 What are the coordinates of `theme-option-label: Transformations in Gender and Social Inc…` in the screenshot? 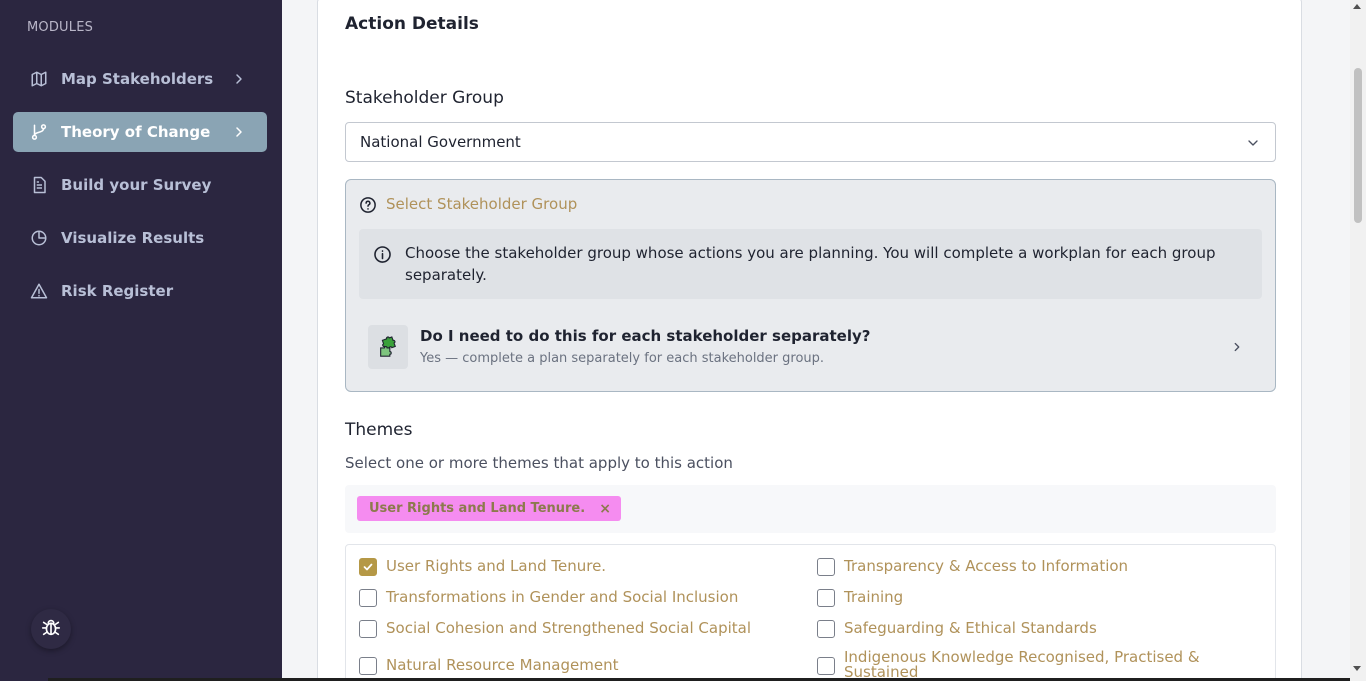 It's located at (562, 597).